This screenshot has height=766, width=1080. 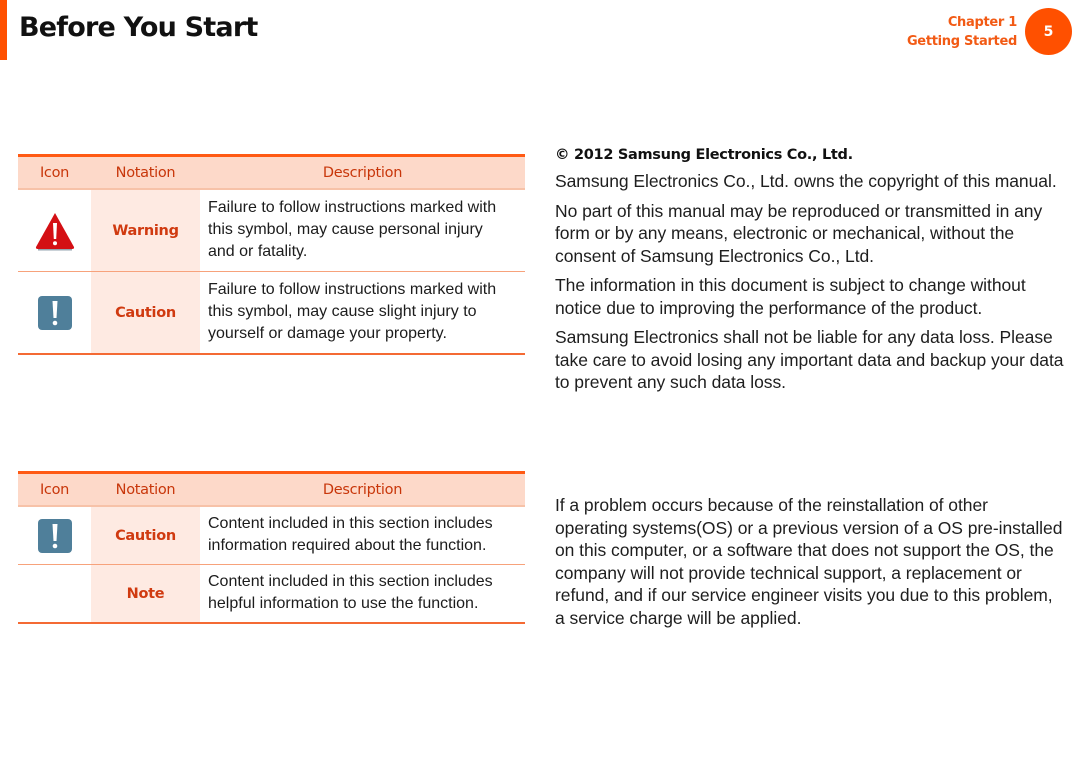 I want to click on empty-icon-cell, so click(x=54, y=593).